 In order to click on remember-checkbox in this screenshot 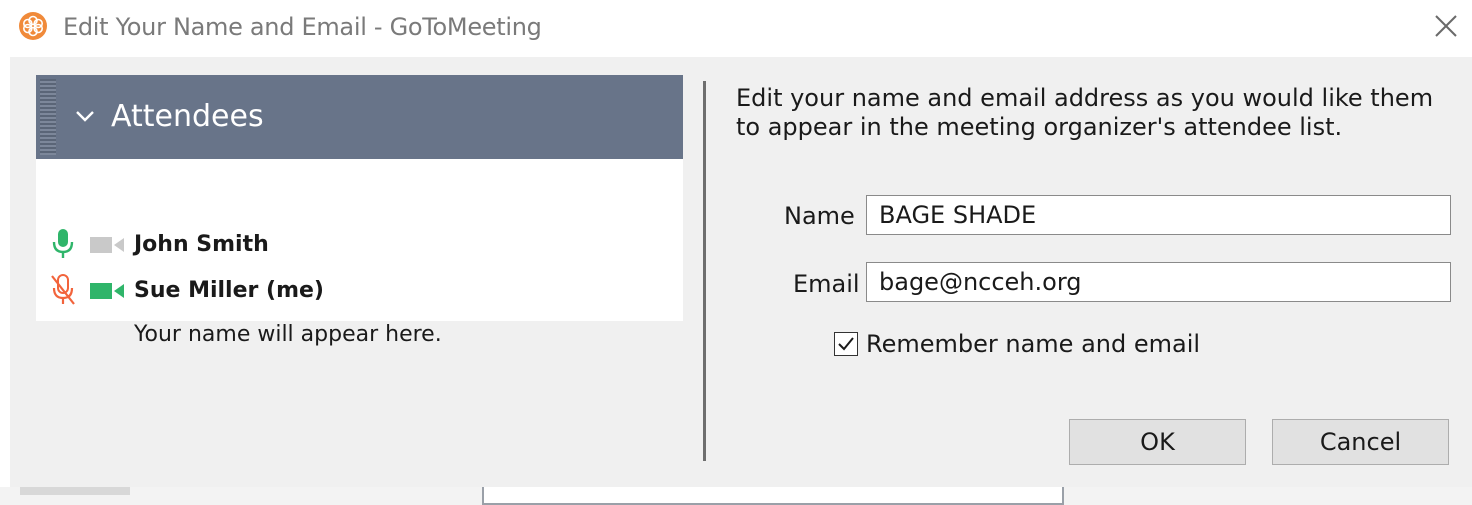, I will do `click(846, 344)`.